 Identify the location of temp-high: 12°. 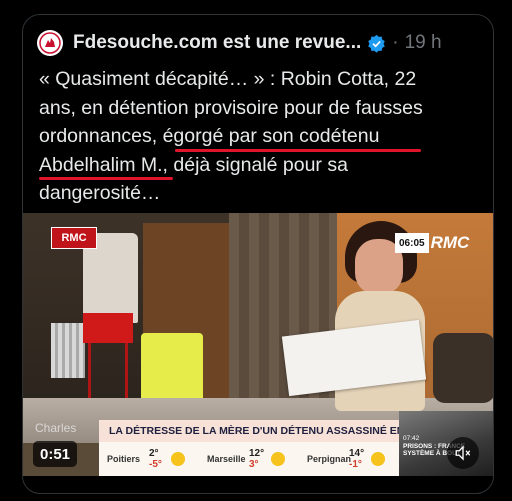
(257, 453).